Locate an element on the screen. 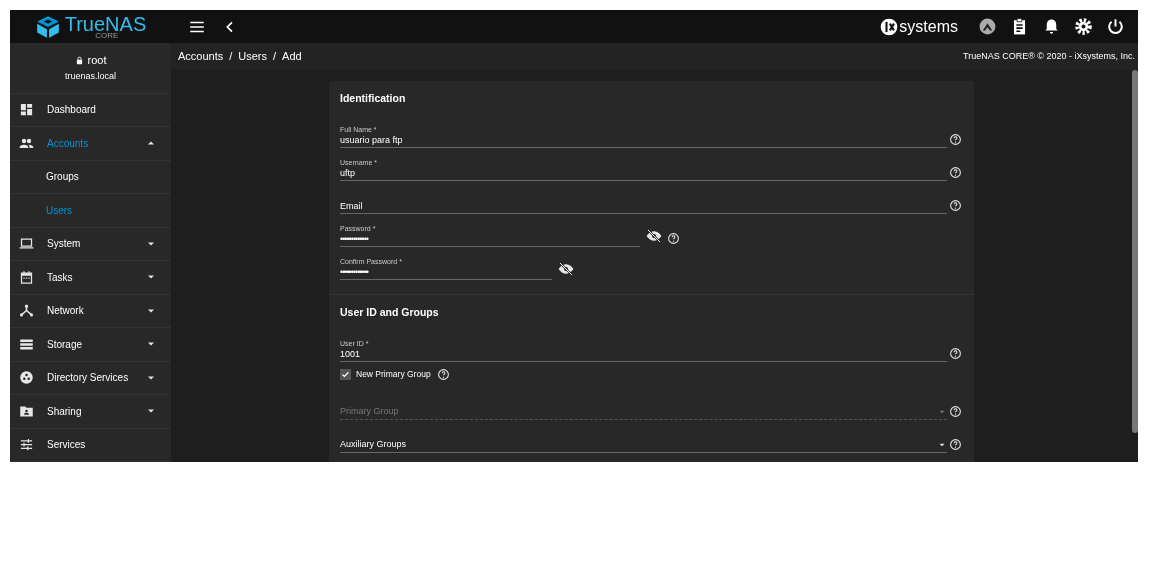  lock-icon is located at coordinates (79, 60).